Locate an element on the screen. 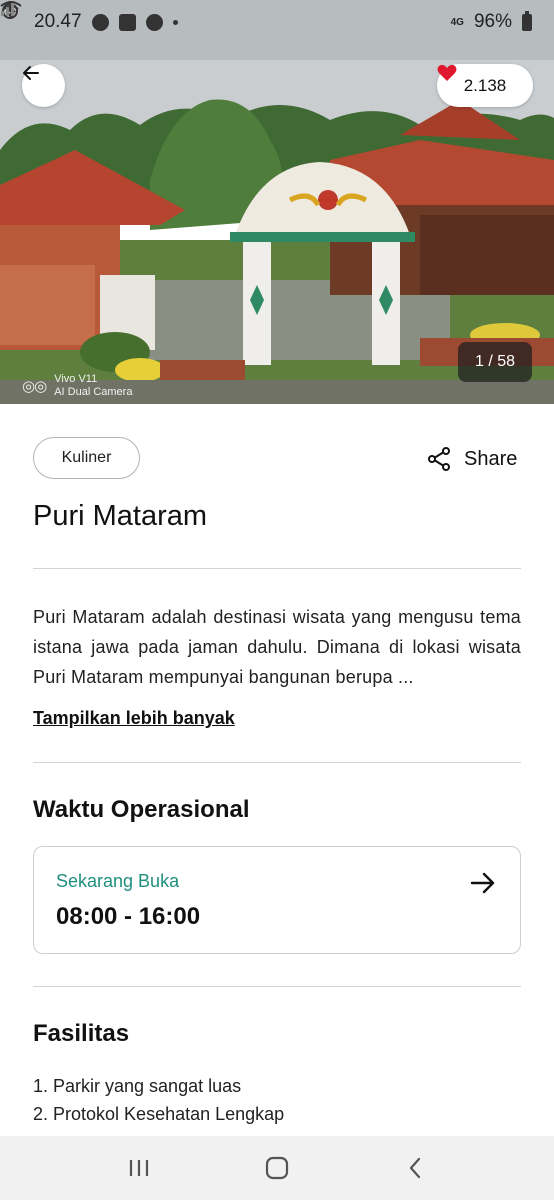  show-more-link: Tampilkan lebih banyak is located at coordinates (134, 718).